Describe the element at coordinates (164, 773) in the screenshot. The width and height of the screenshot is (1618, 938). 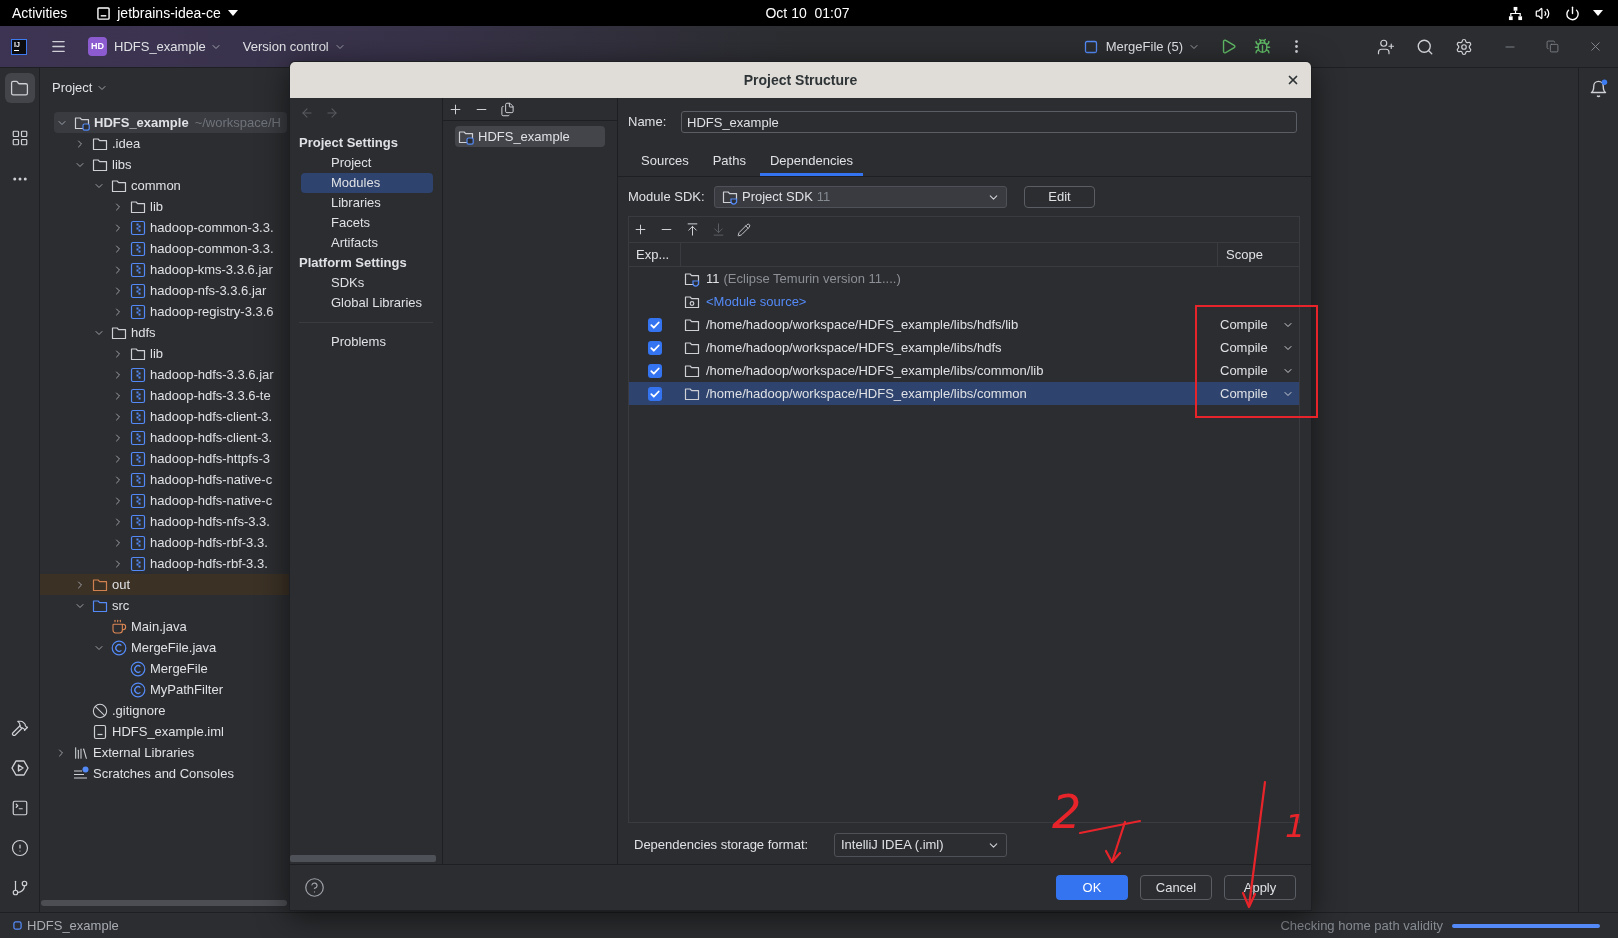
I see `tree-item: Scratches and Consoles` at that location.